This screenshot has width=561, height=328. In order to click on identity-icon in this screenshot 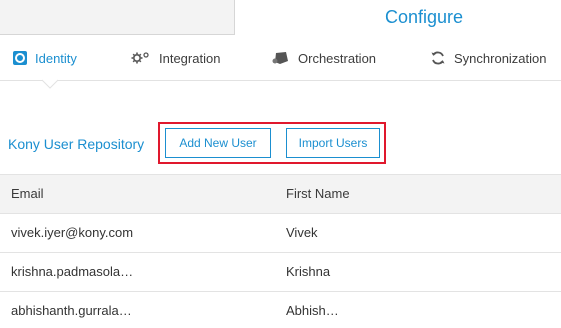, I will do `click(20, 58)`.